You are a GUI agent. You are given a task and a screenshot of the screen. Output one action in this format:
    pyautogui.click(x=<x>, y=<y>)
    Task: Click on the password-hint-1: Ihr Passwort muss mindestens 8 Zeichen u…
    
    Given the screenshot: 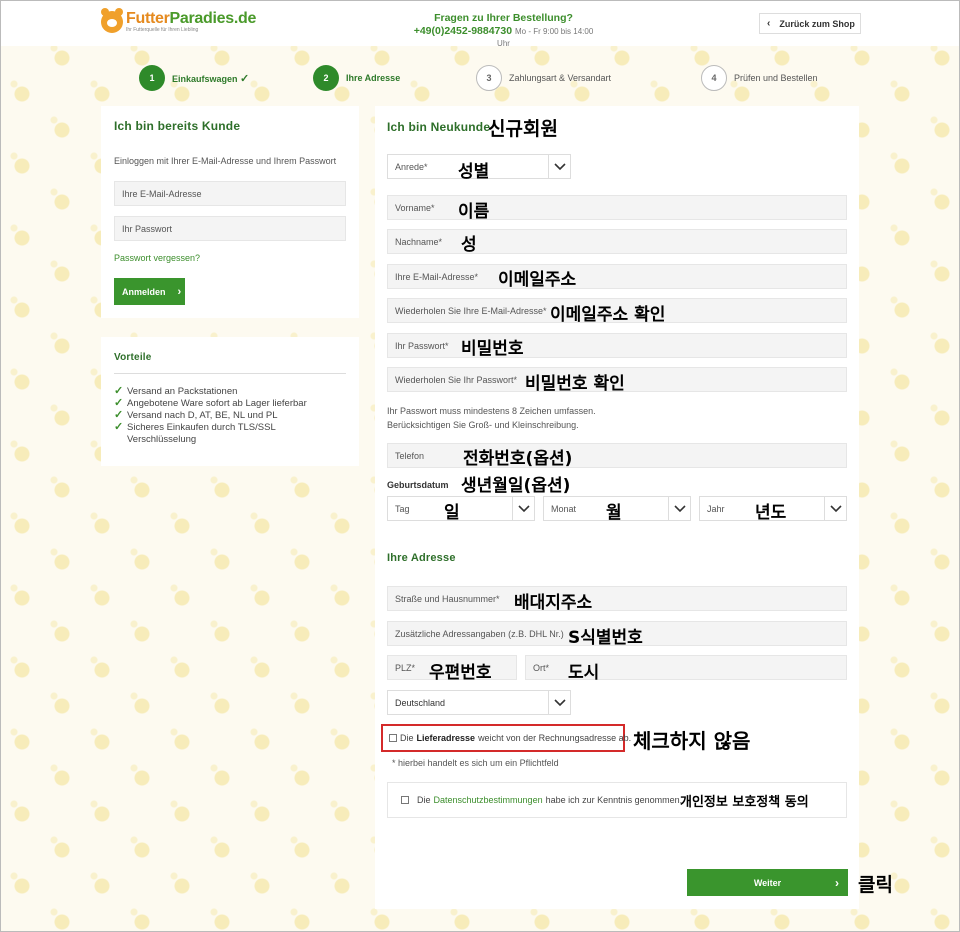 What is the action you would take?
    pyautogui.click(x=491, y=411)
    